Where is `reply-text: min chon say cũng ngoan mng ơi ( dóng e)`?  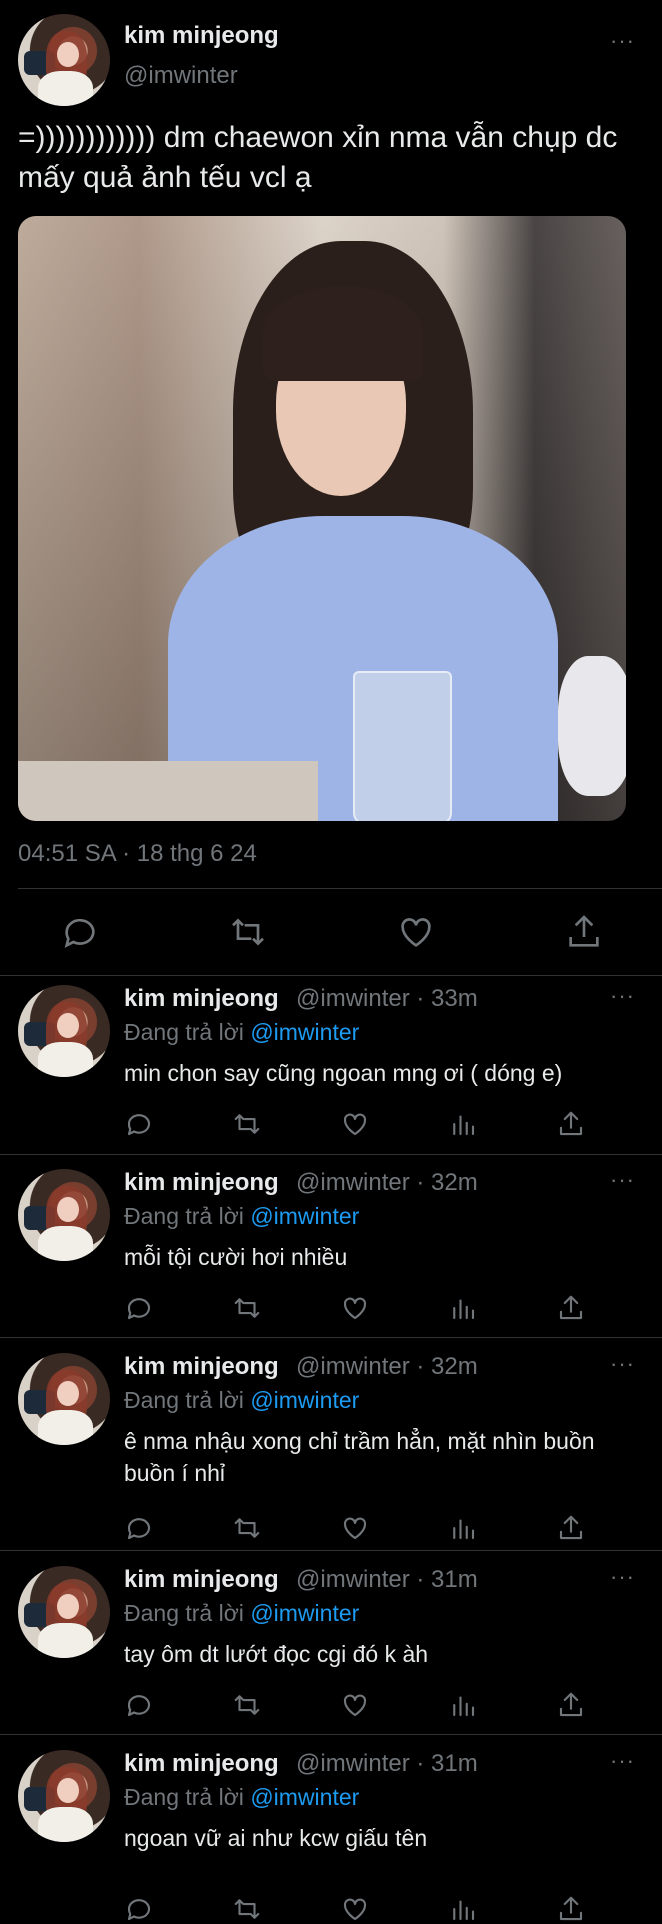 reply-text: min chon say cũng ngoan mng ơi ( dóng e) is located at coordinates (343, 1073).